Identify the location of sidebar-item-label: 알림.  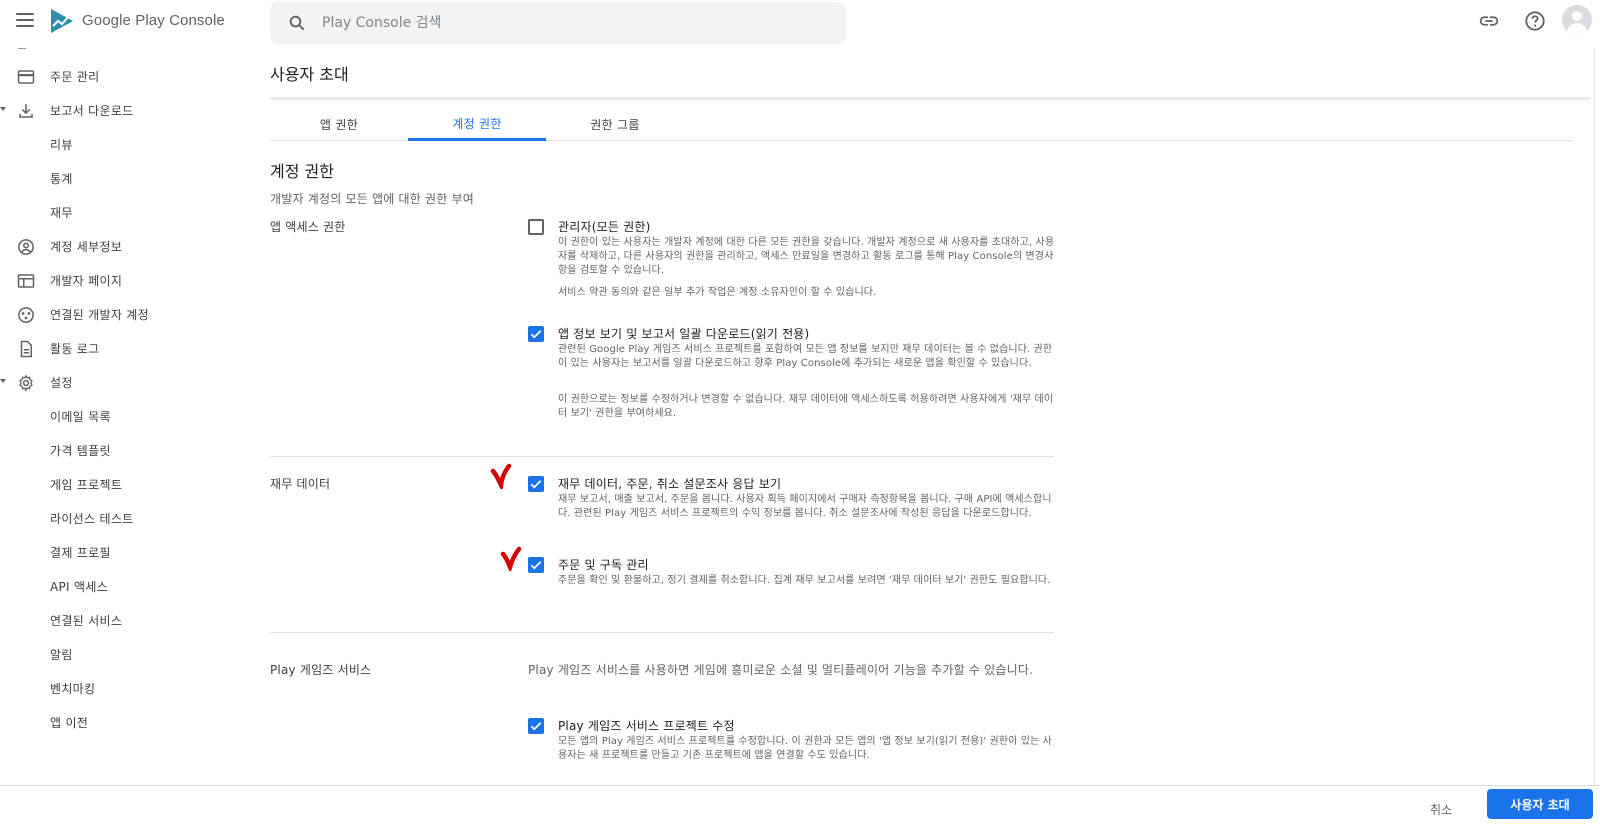
(61, 654).